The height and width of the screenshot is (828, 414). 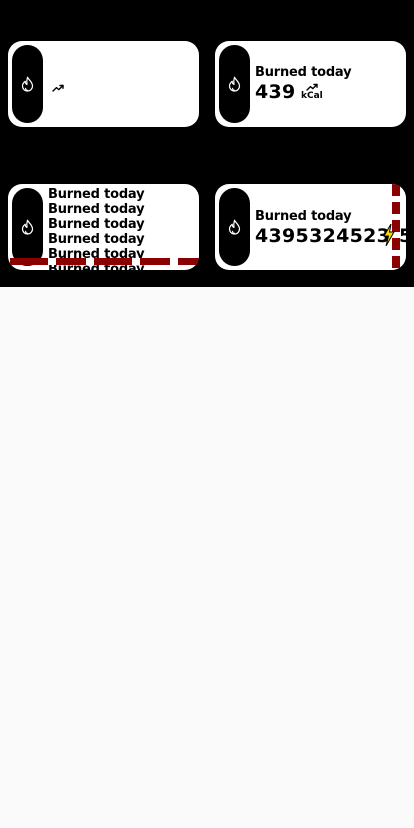 I want to click on calorie-card-empty, so click(x=103, y=84).